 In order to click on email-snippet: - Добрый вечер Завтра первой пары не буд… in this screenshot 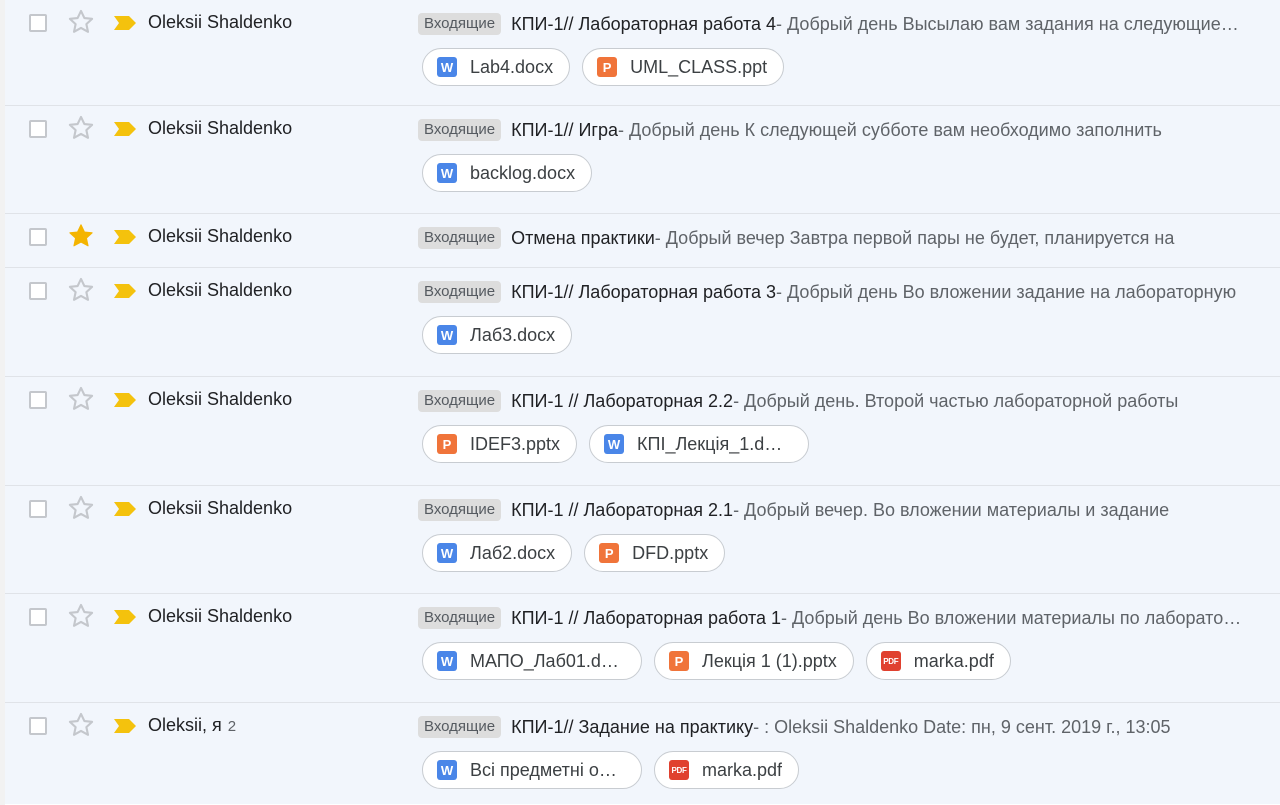, I will do `click(914, 237)`.